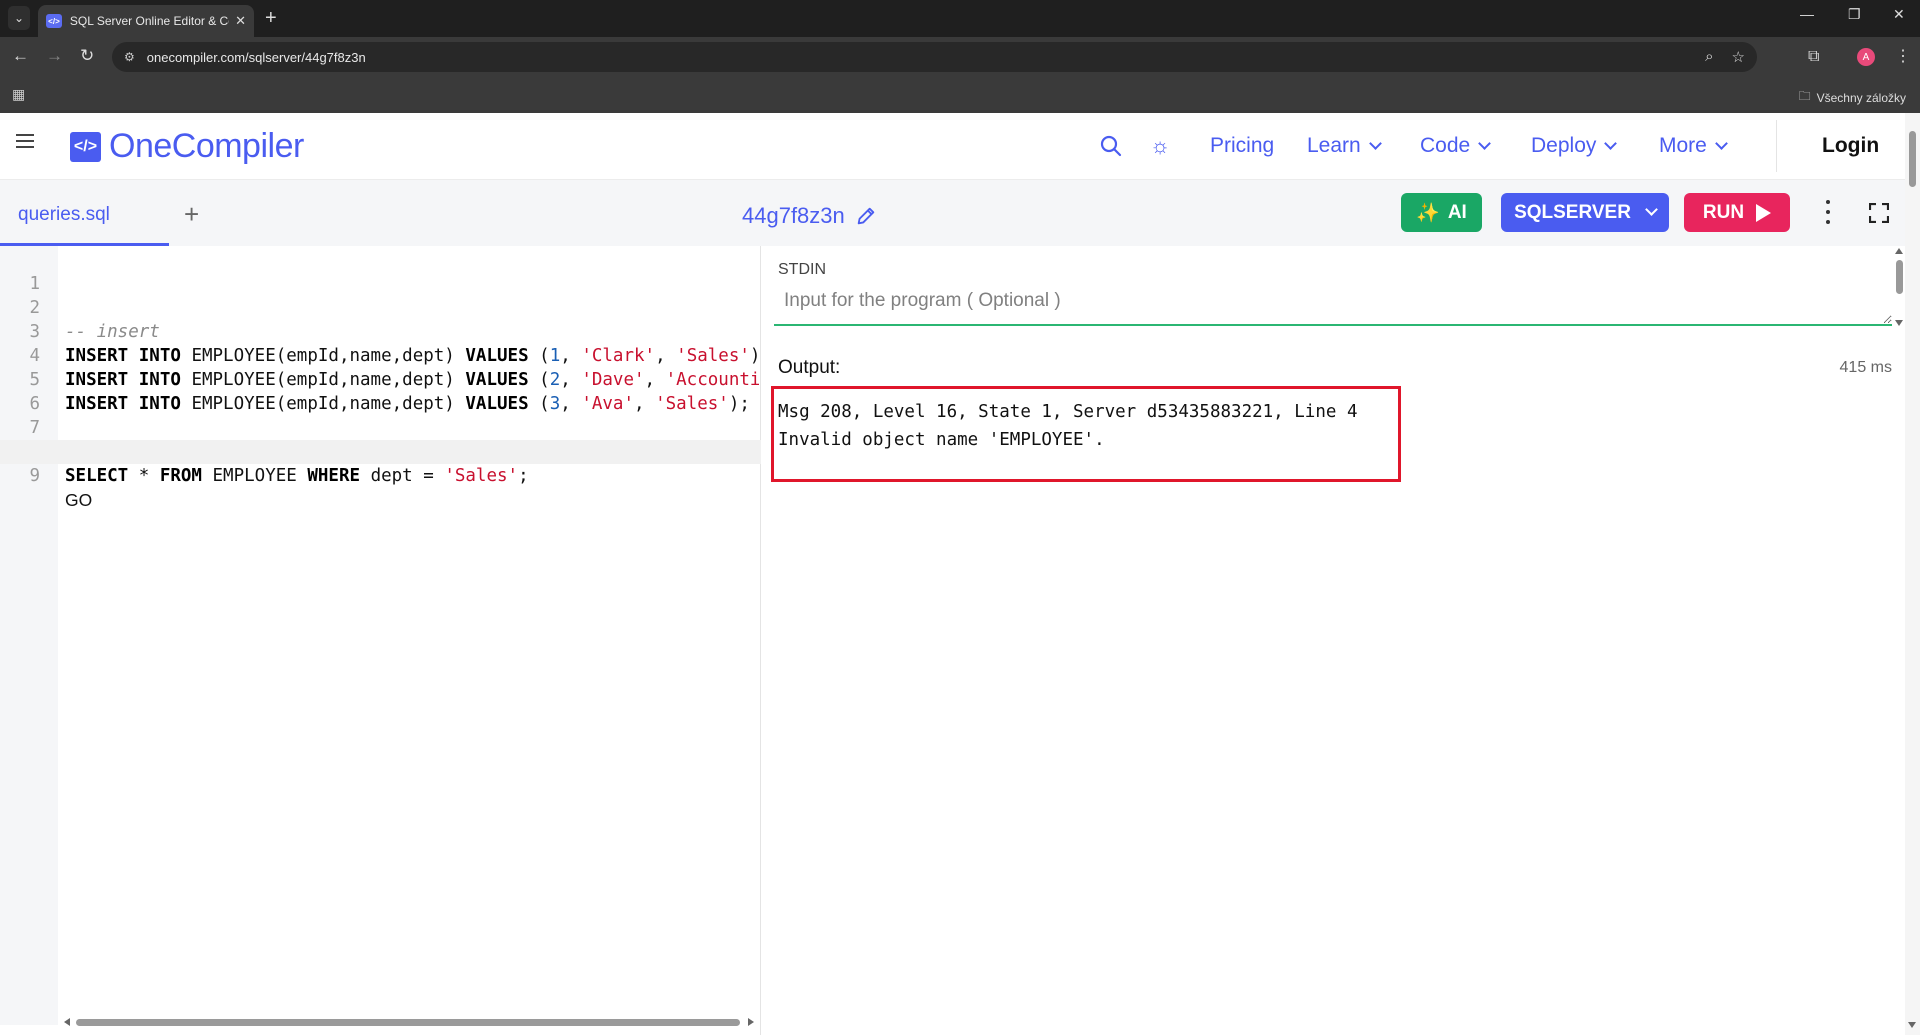 Image resolution: width=1920 pixels, height=1035 pixels. I want to click on output-line: Invalid object name 'EMPLOYEE'., so click(941, 440).